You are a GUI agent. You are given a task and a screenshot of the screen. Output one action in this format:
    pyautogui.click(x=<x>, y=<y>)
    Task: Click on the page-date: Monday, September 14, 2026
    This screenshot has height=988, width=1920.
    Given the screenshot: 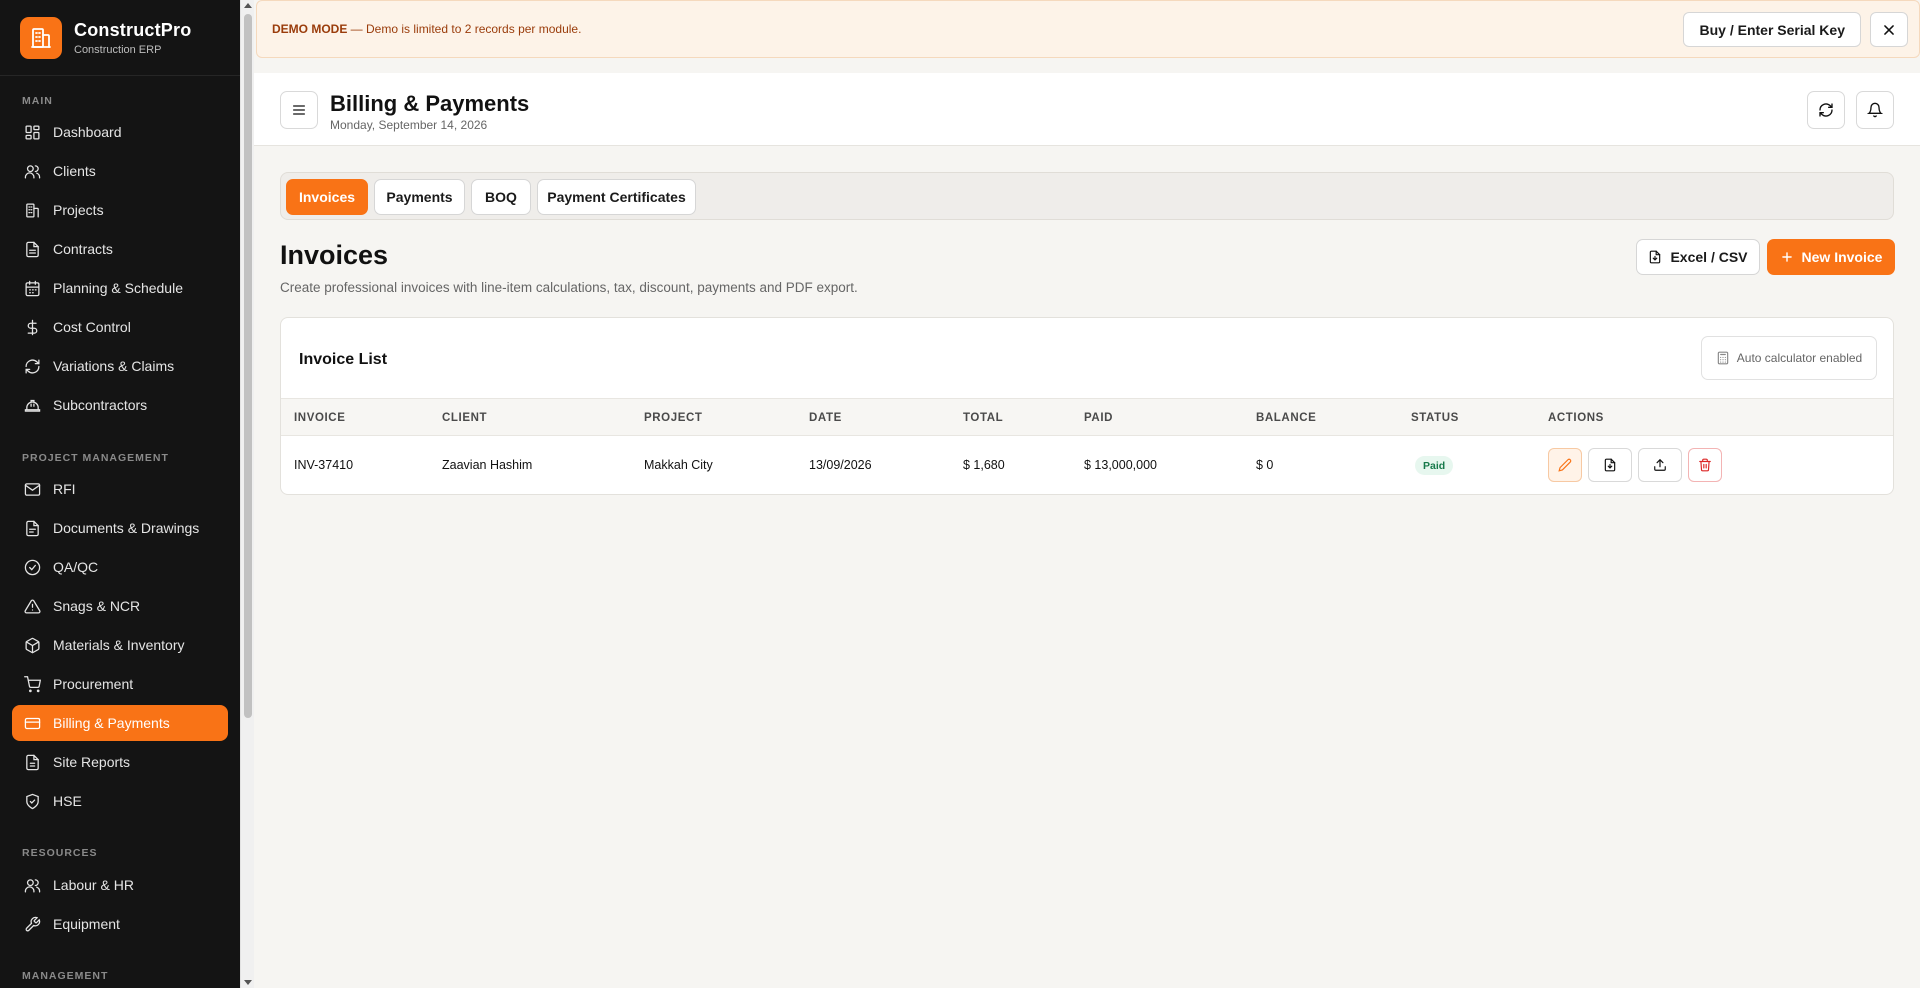 What is the action you would take?
    pyautogui.click(x=409, y=125)
    